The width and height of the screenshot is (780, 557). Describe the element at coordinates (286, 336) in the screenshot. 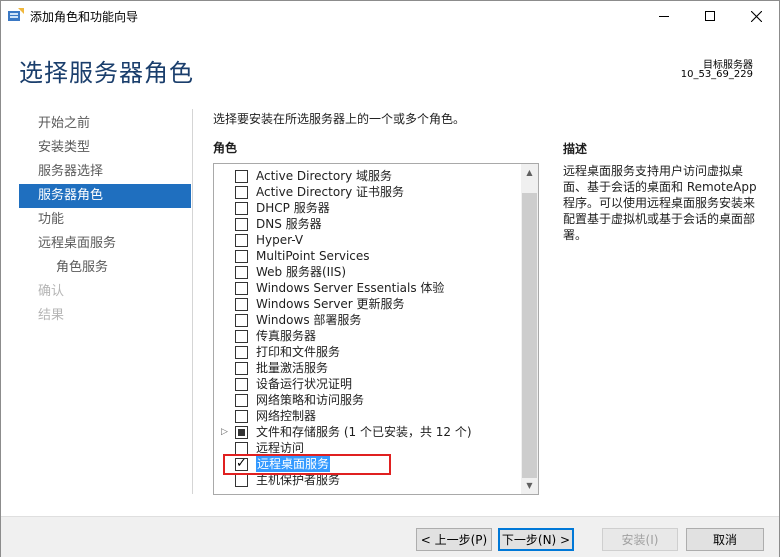

I see `role-label: 传真服务器` at that location.